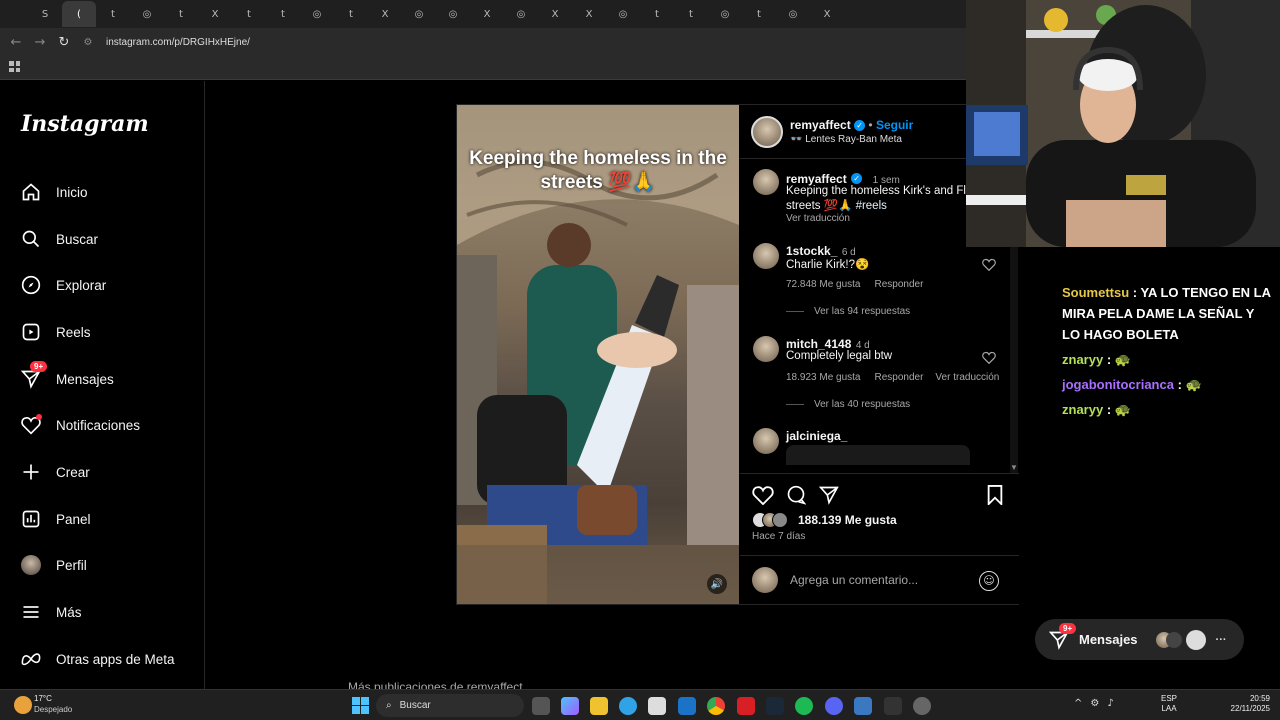 This screenshot has width=1280, height=720. Describe the element at coordinates (450, 705) in the screenshot. I see `taskbar-search: ⌕ Buscar` at that location.